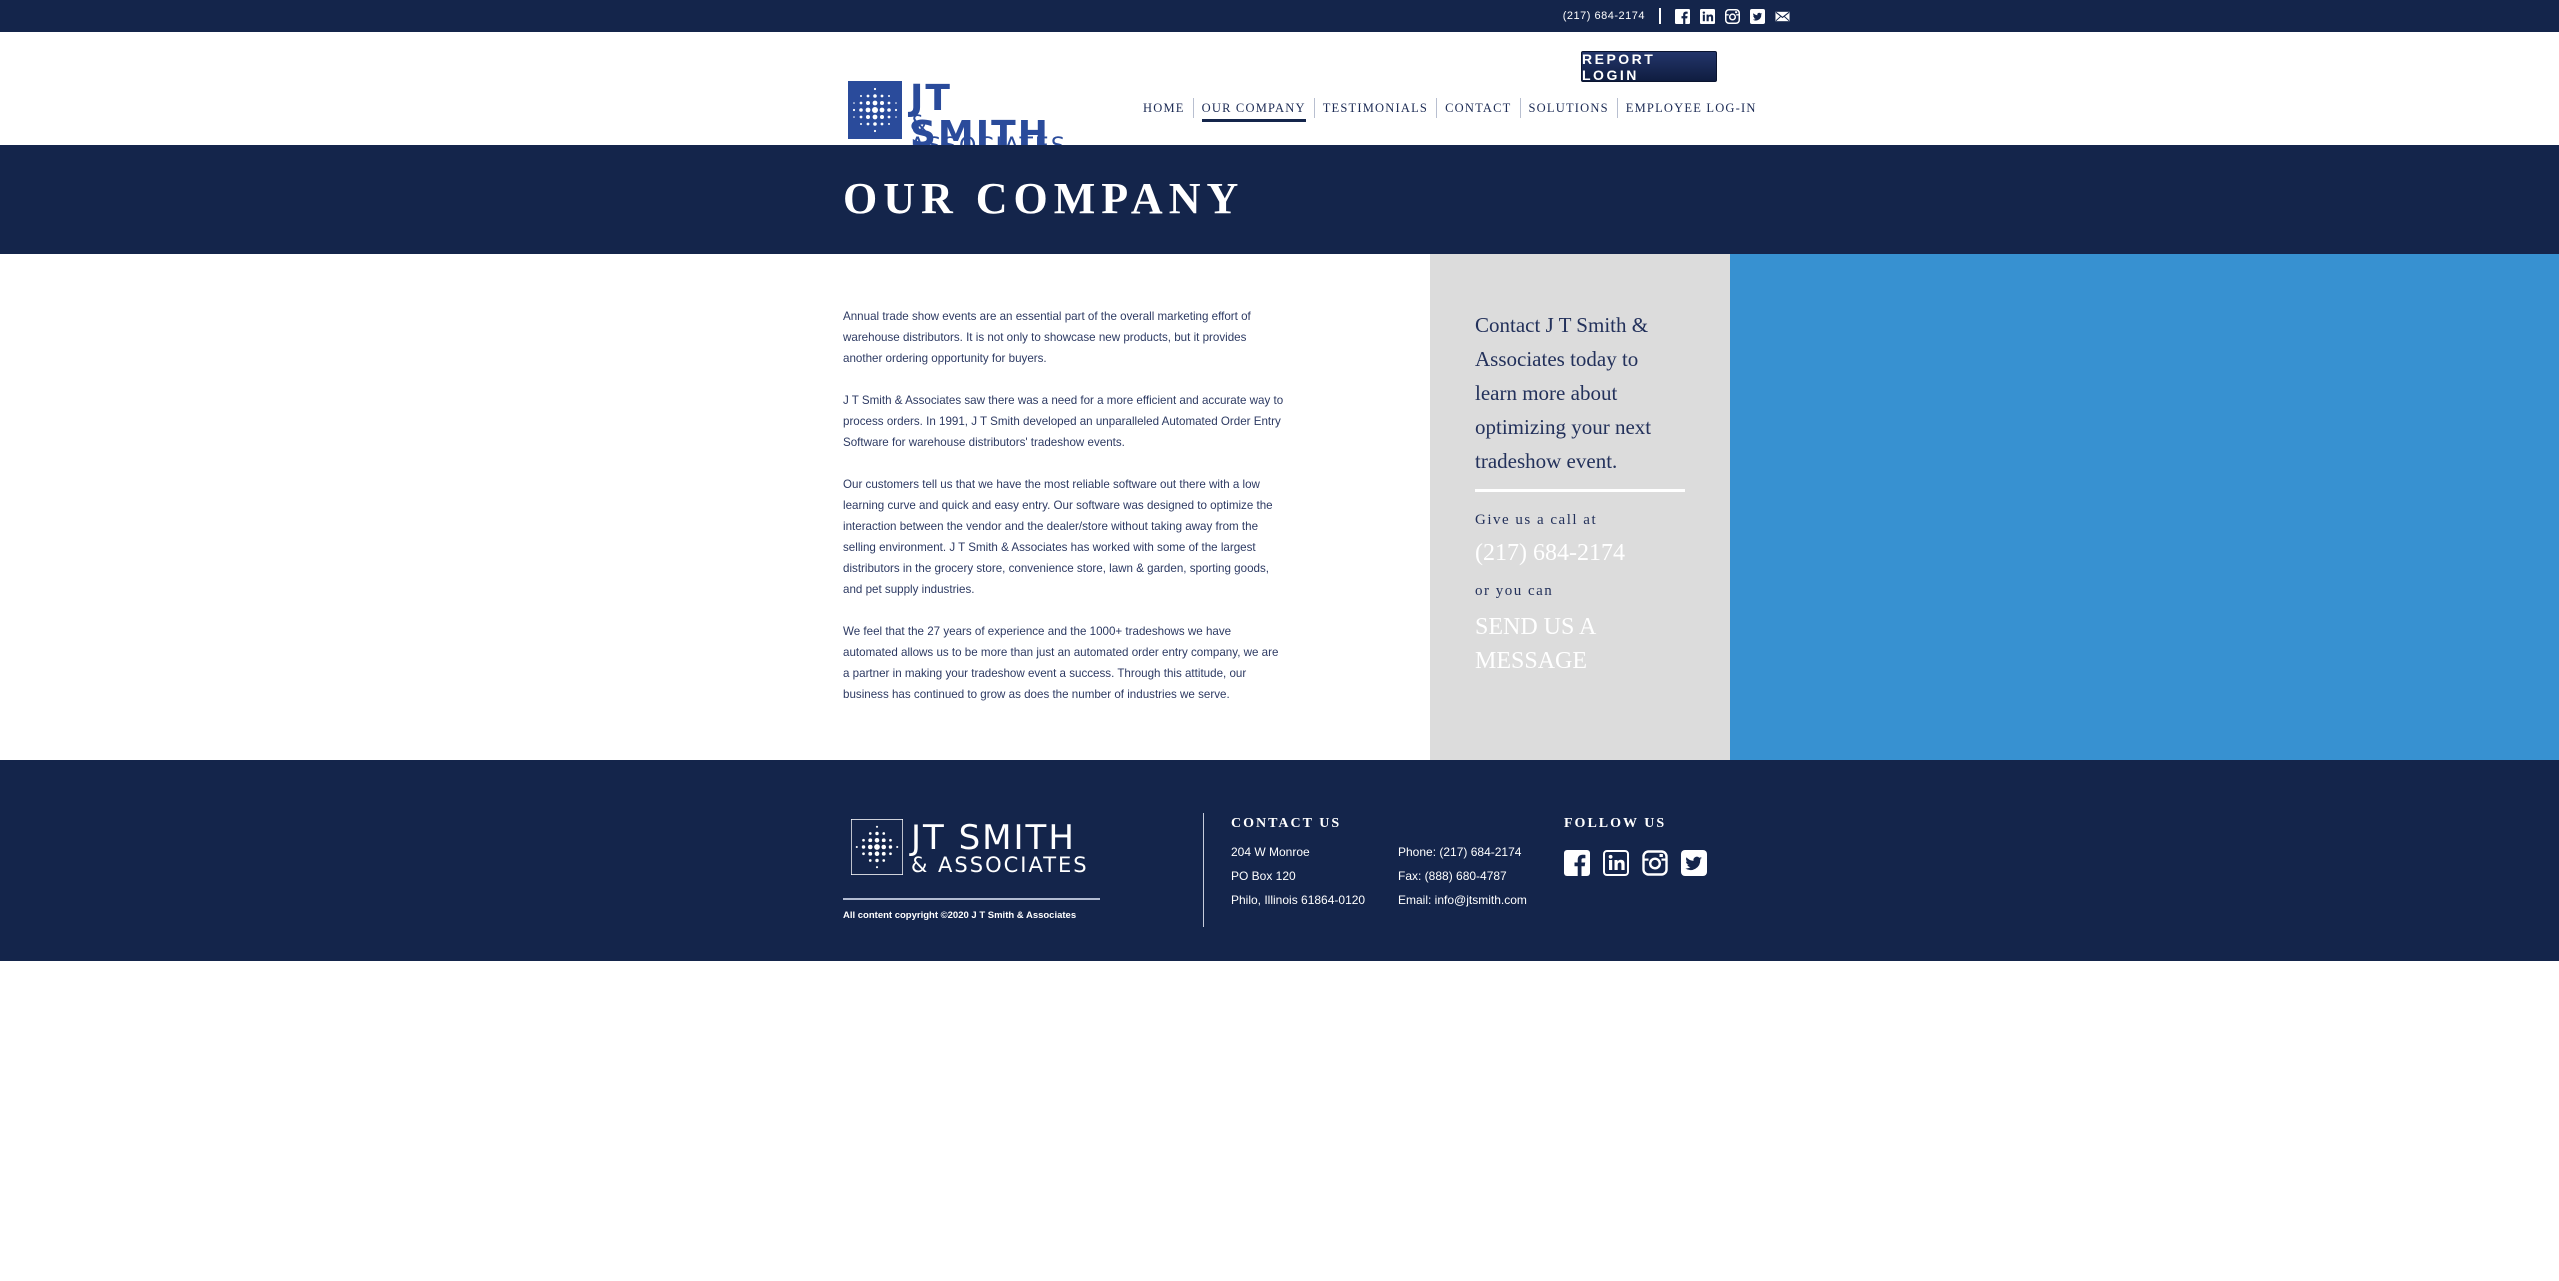 The image size is (2559, 1281). What do you see at coordinates (1550, 553) in the screenshot?
I see `cta-phone-link: (217) 684-2174` at bounding box center [1550, 553].